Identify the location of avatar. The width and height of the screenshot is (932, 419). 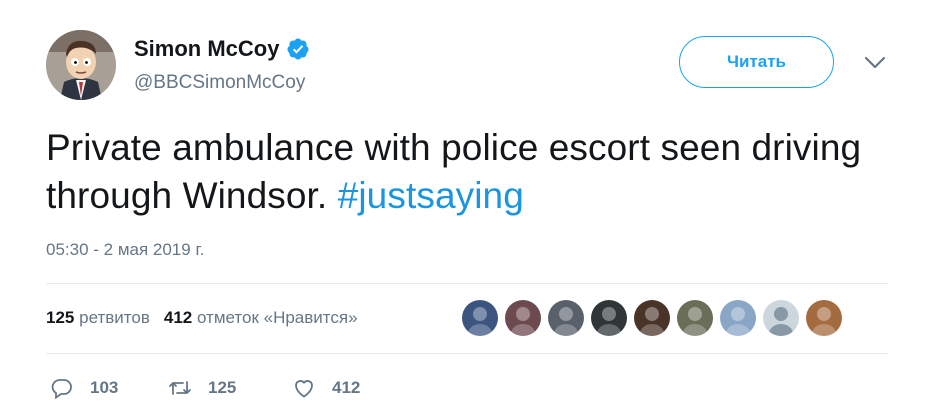
(81, 65).